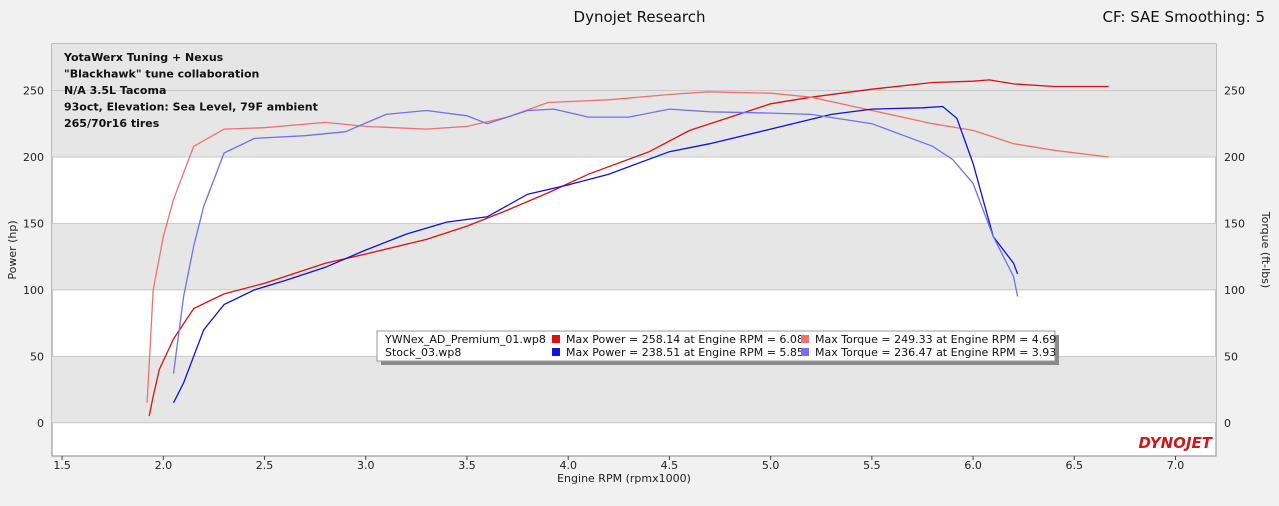 Image resolution: width=1279 pixels, height=506 pixels. What do you see at coordinates (935, 352) in the screenshot?
I see `legend-torque-text: Max Torque = 236.47 at Engine RPM = 3.93` at bounding box center [935, 352].